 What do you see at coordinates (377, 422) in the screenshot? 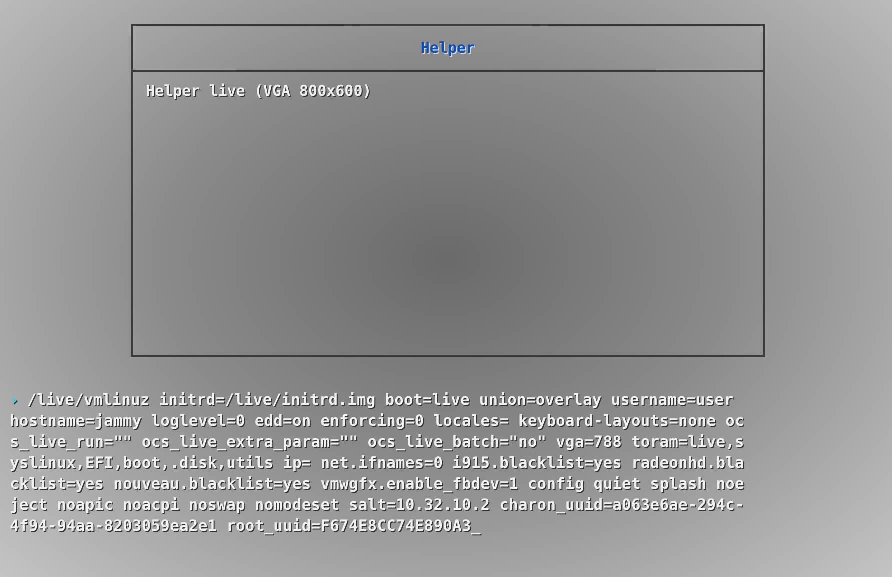
I see `boot-command-line: hostname=jammy loglevel=0 edd=on enforcing=0 locales= keyboard-layouts=none oc` at bounding box center [377, 422].